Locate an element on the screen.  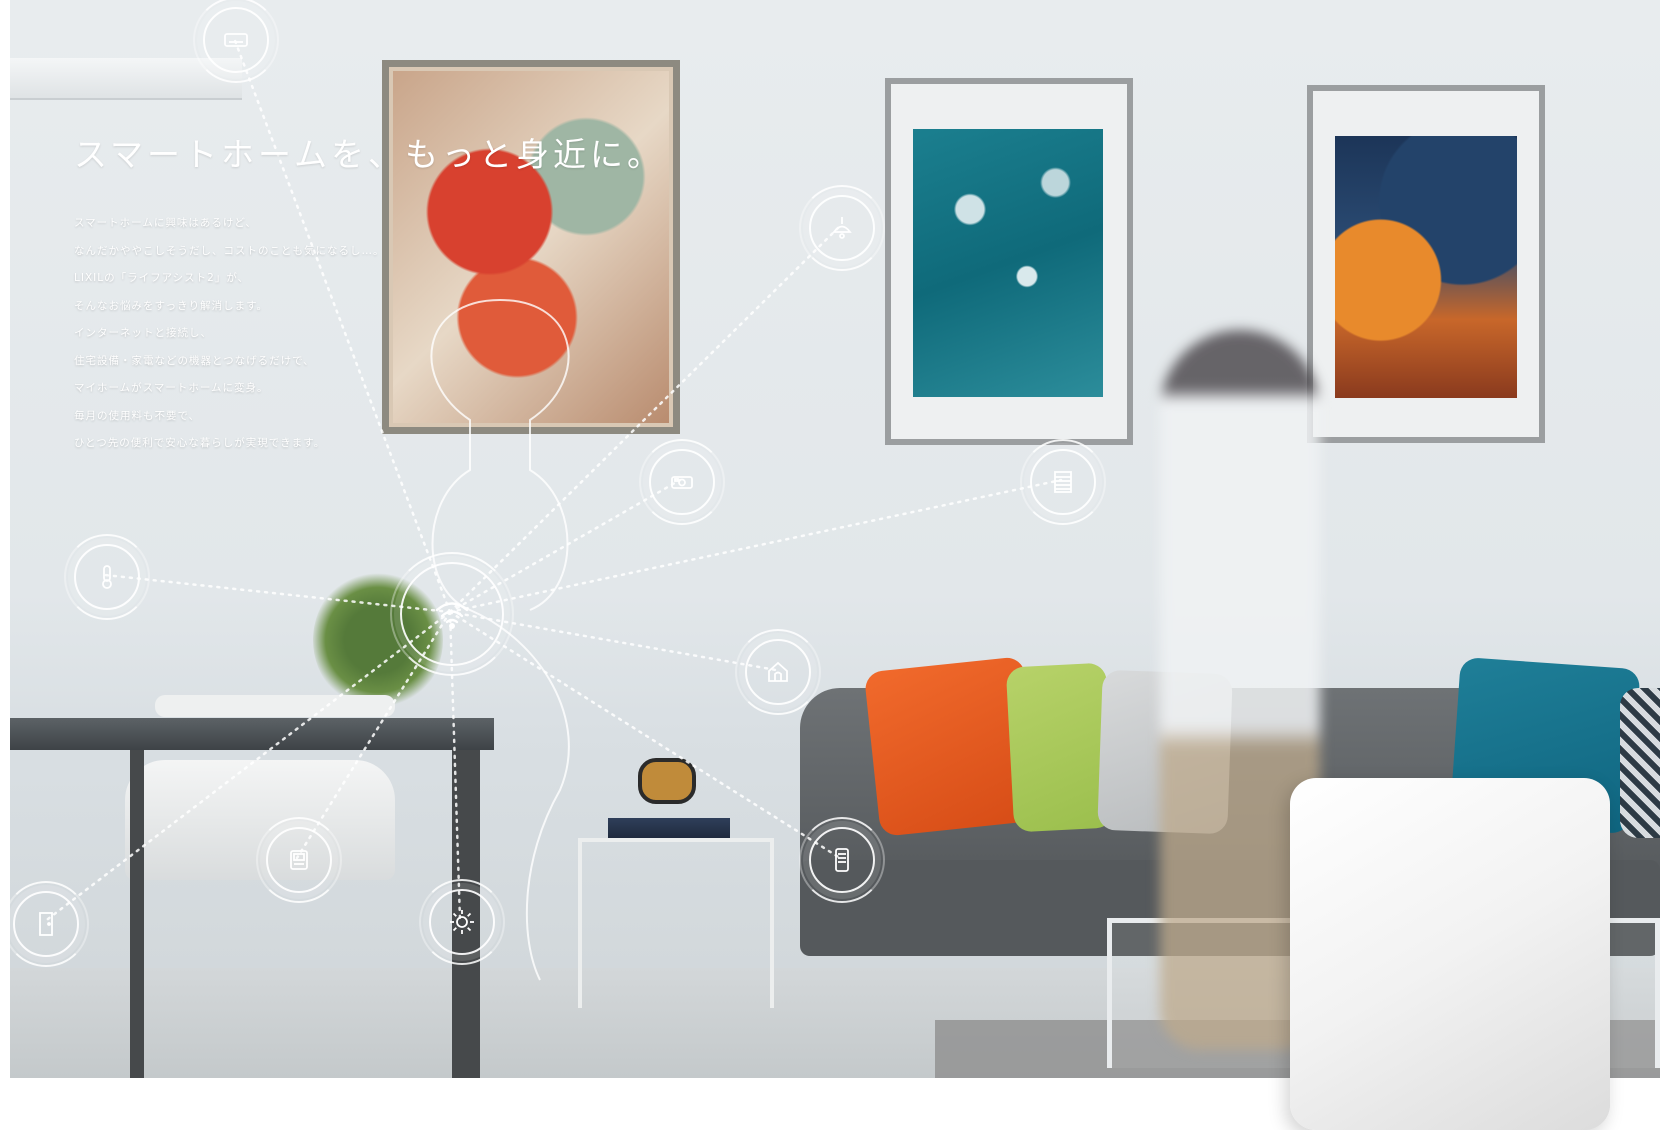
appliance-icon is located at coordinates (842, 860).